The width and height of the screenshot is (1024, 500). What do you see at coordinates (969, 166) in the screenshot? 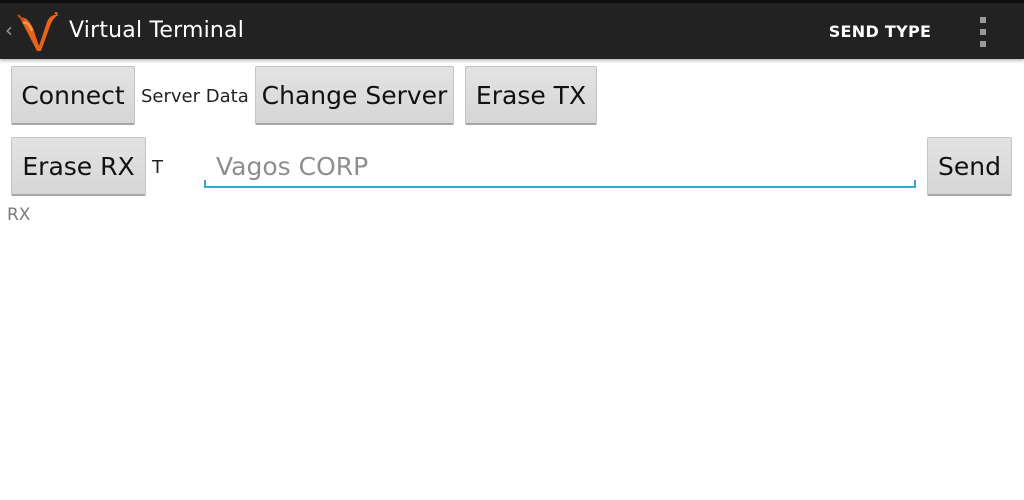
I see `send-button: Send` at bounding box center [969, 166].